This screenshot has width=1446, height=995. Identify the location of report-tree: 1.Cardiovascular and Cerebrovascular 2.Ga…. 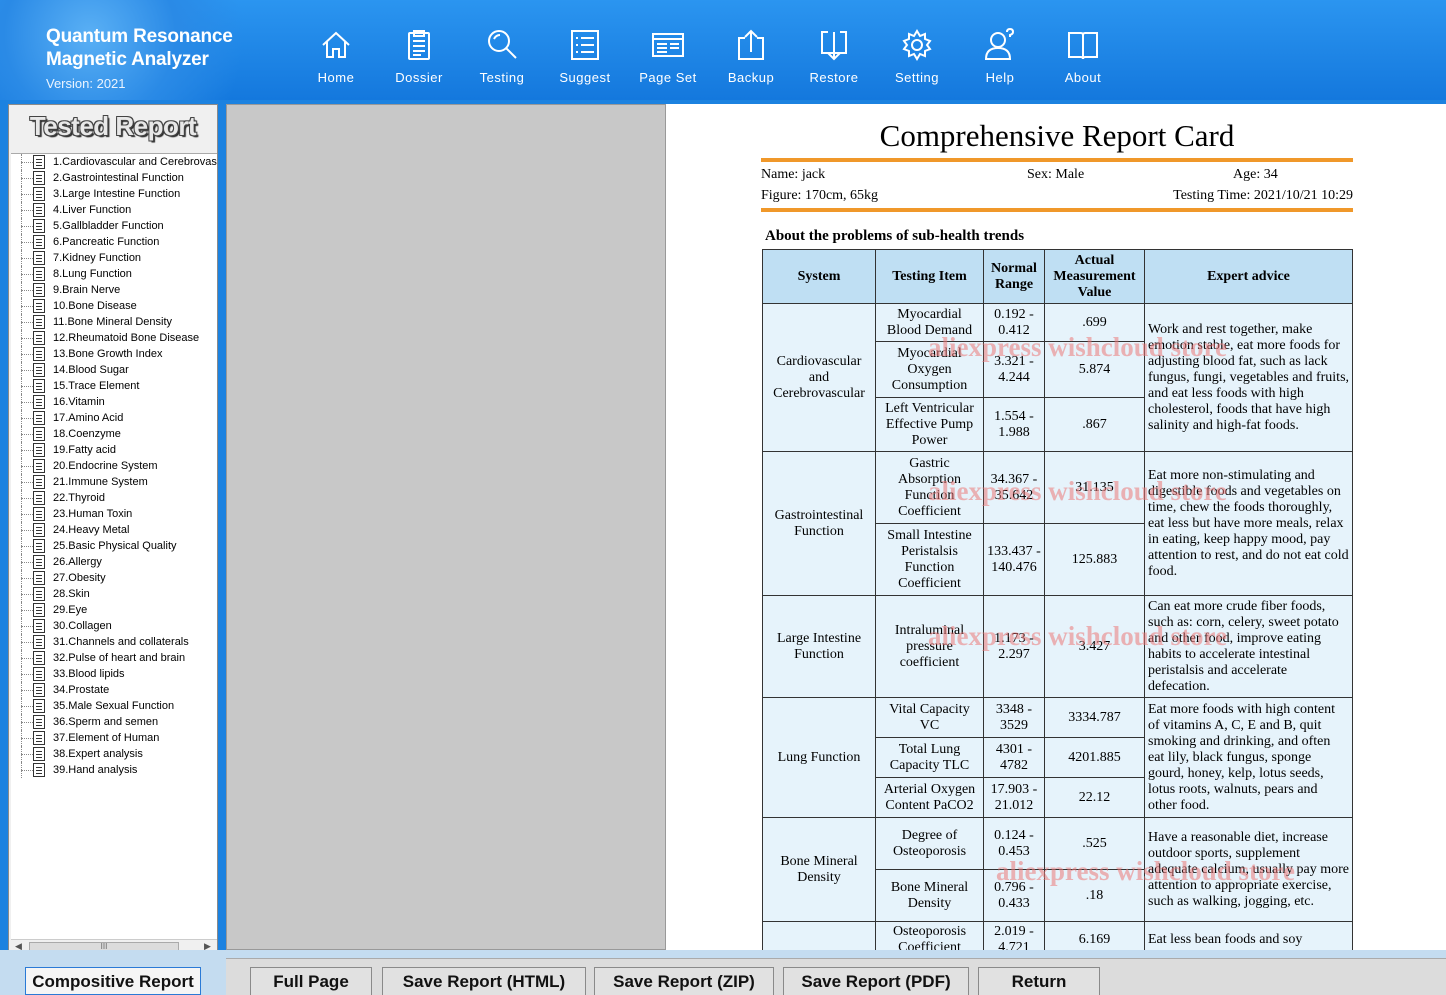
(114, 546).